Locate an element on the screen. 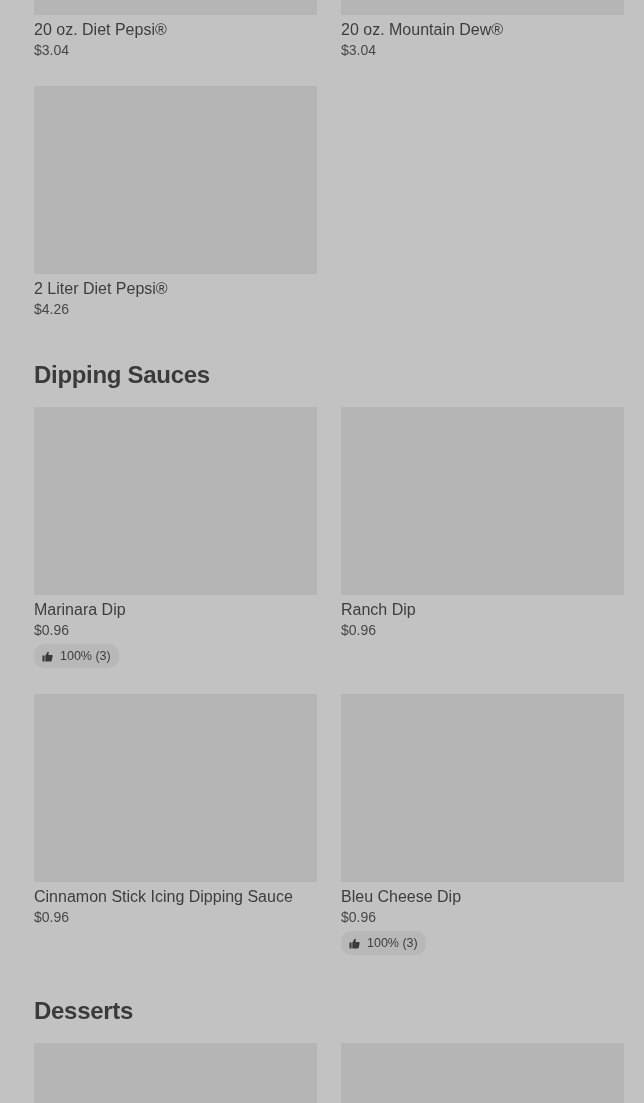  item-name: Cinnamon Stick Icing Dipping Sauce is located at coordinates (163, 897).